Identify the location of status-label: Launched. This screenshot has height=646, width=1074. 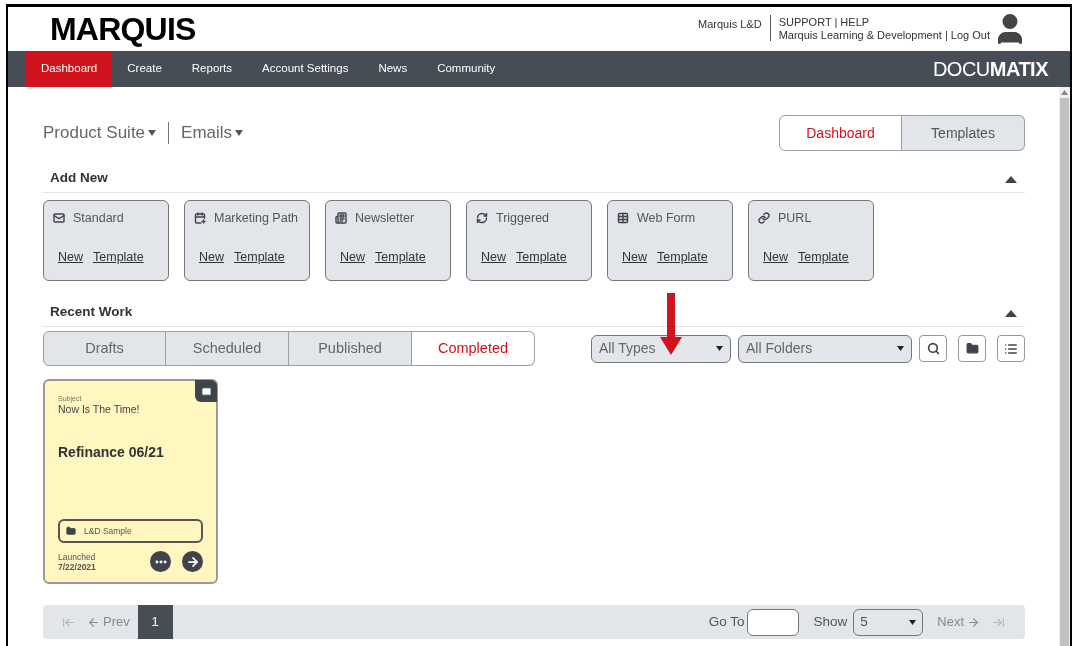
(77, 556).